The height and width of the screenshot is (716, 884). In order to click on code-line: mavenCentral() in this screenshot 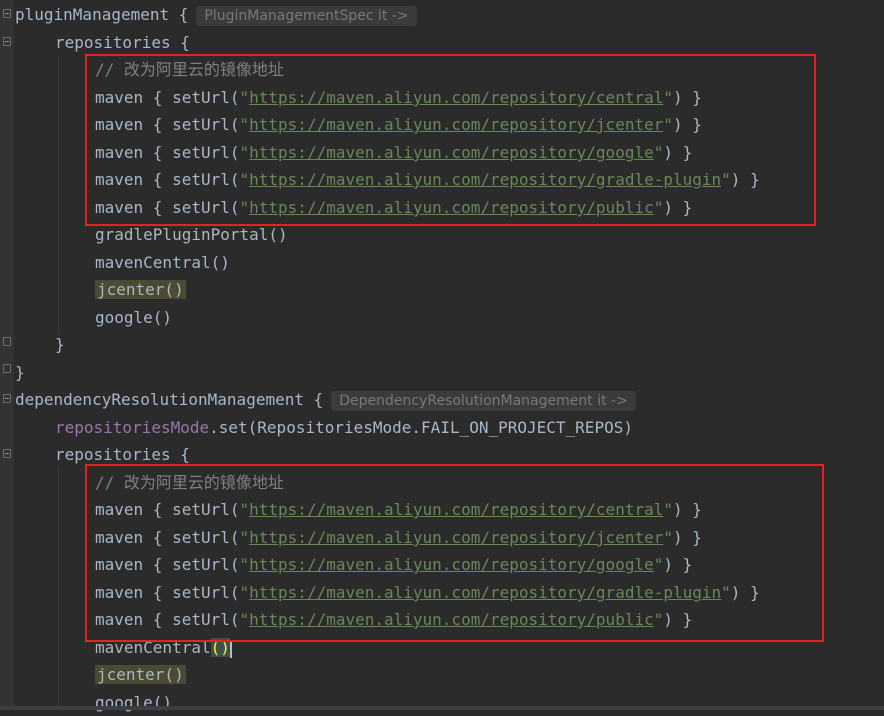, I will do `click(162, 262)`.